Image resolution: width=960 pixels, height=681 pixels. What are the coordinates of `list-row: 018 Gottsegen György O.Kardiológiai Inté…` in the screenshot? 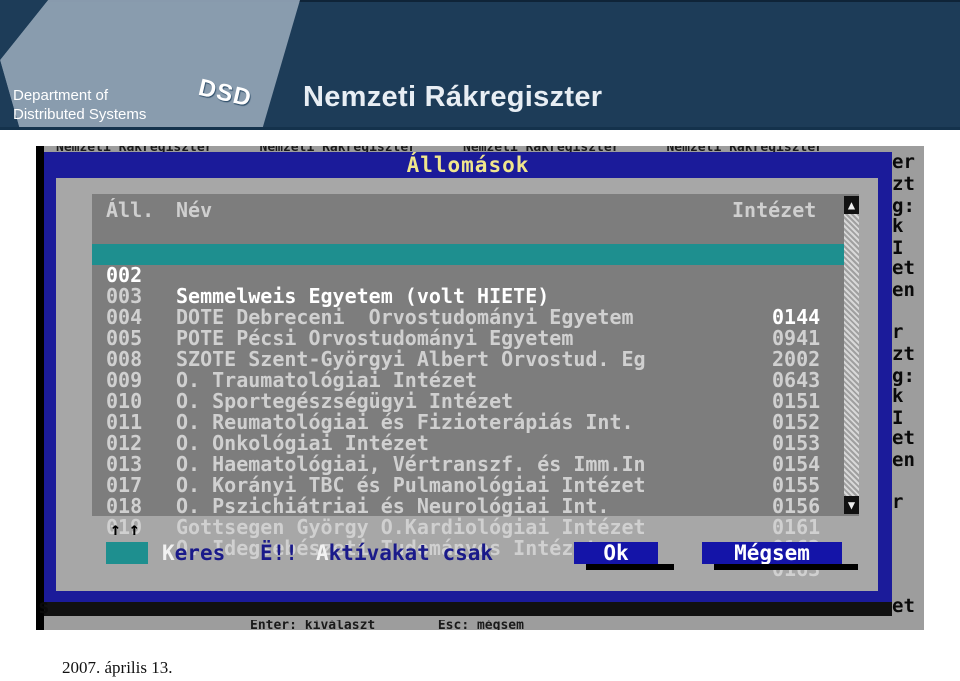 It's located at (468, 517).